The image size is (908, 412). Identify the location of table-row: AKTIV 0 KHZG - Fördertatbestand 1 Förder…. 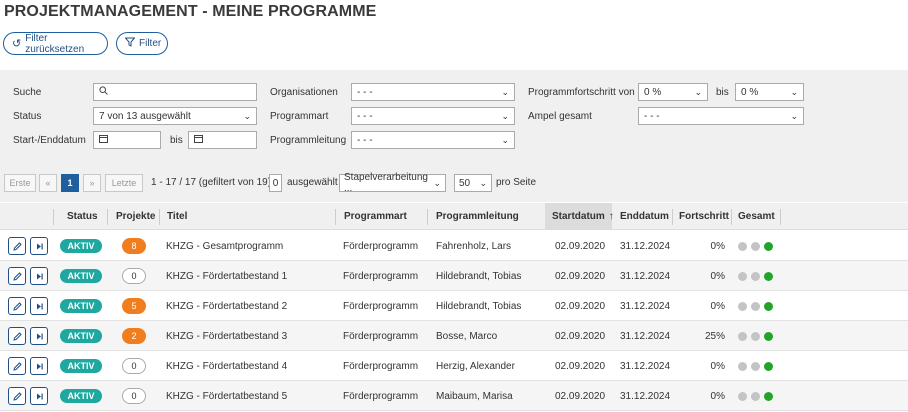
(454, 276).